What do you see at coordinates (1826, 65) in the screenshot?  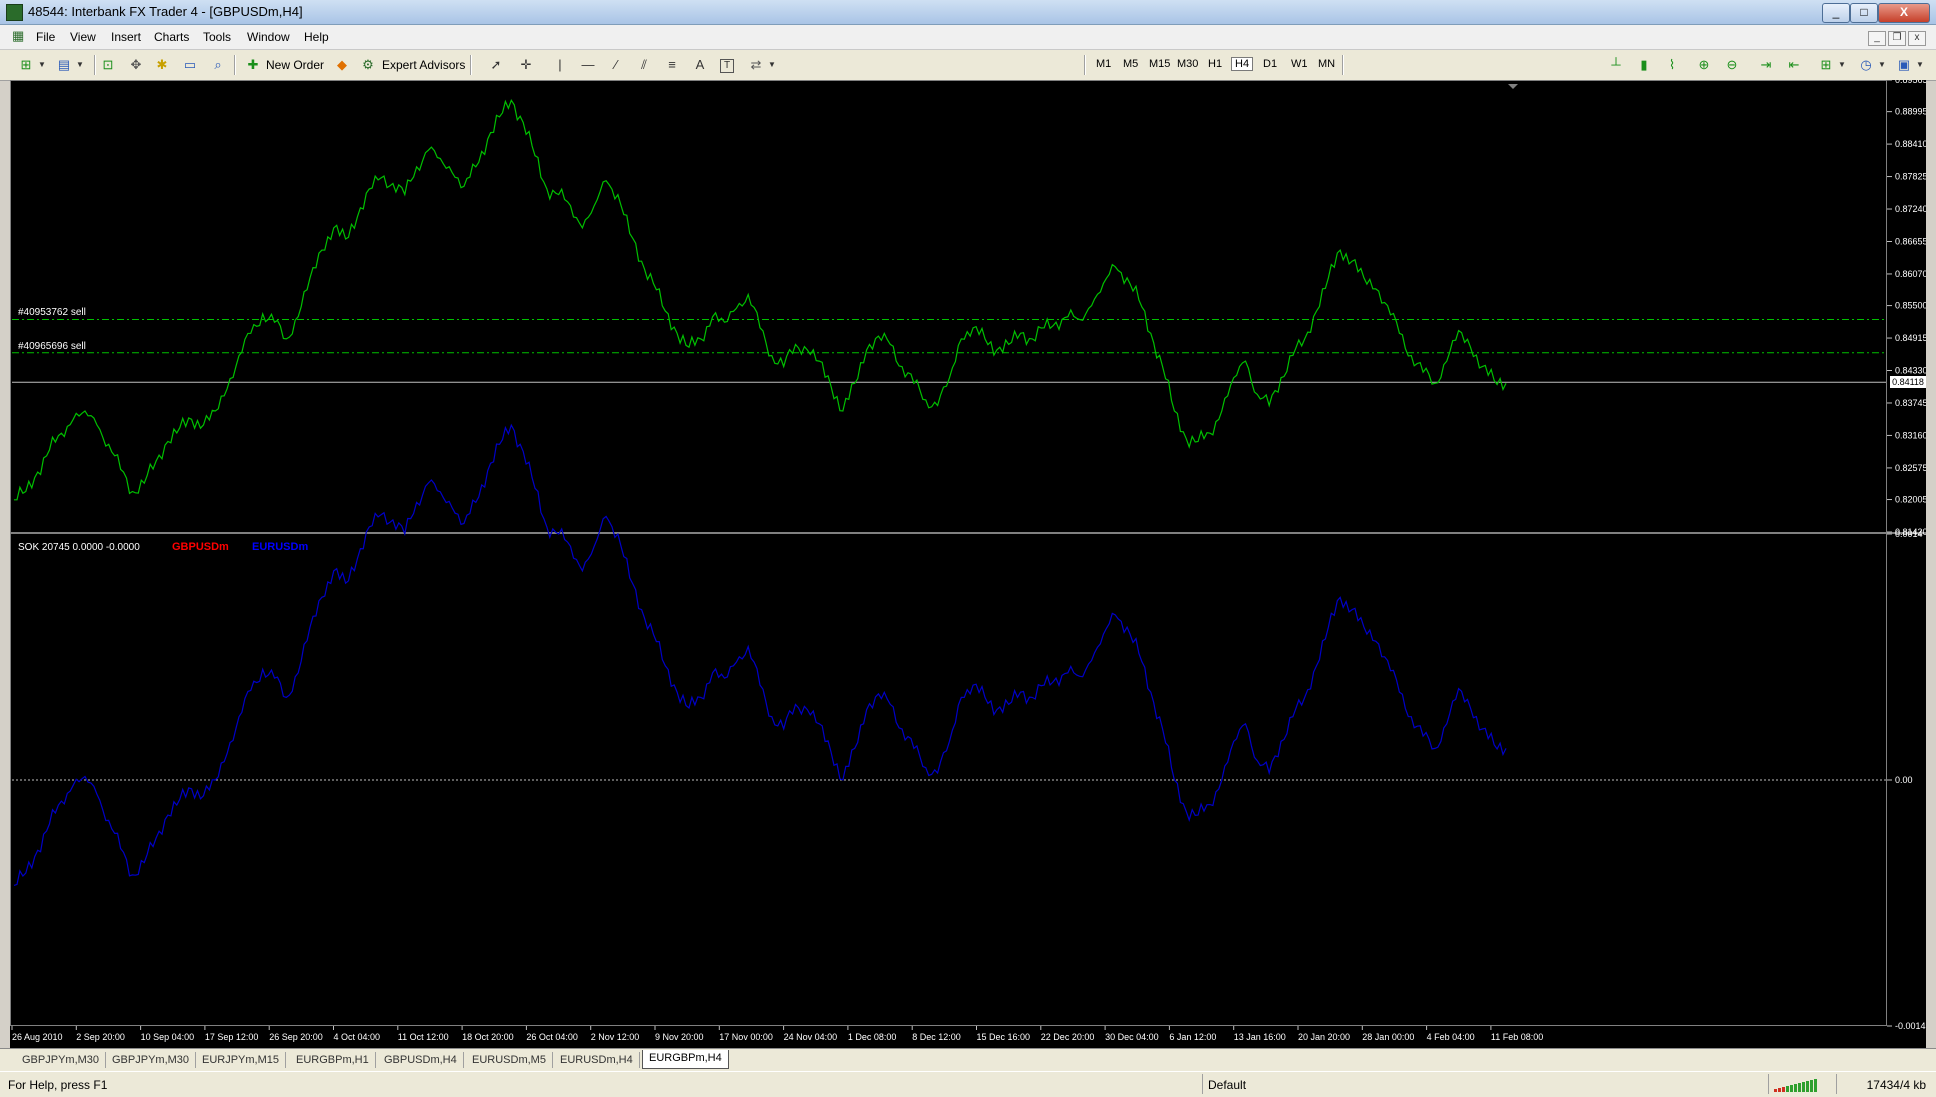 I see `indicators-icon: ⊞` at bounding box center [1826, 65].